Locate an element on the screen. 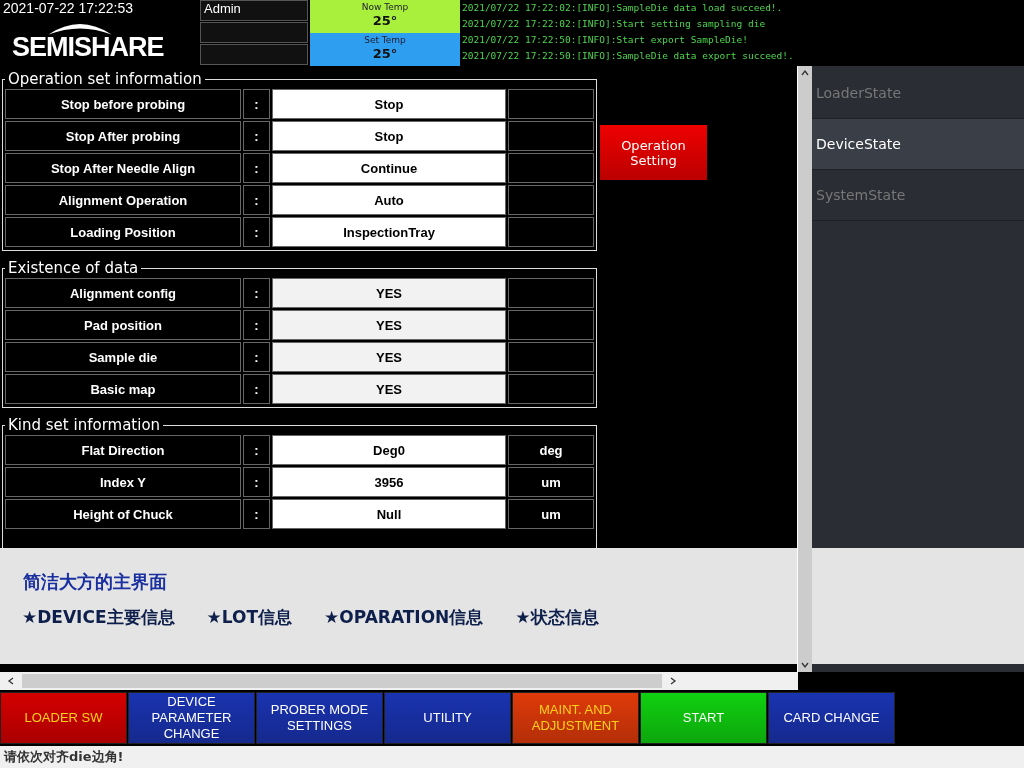 This screenshot has height=768, width=1024. scroll-right-icon is located at coordinates (673, 681).